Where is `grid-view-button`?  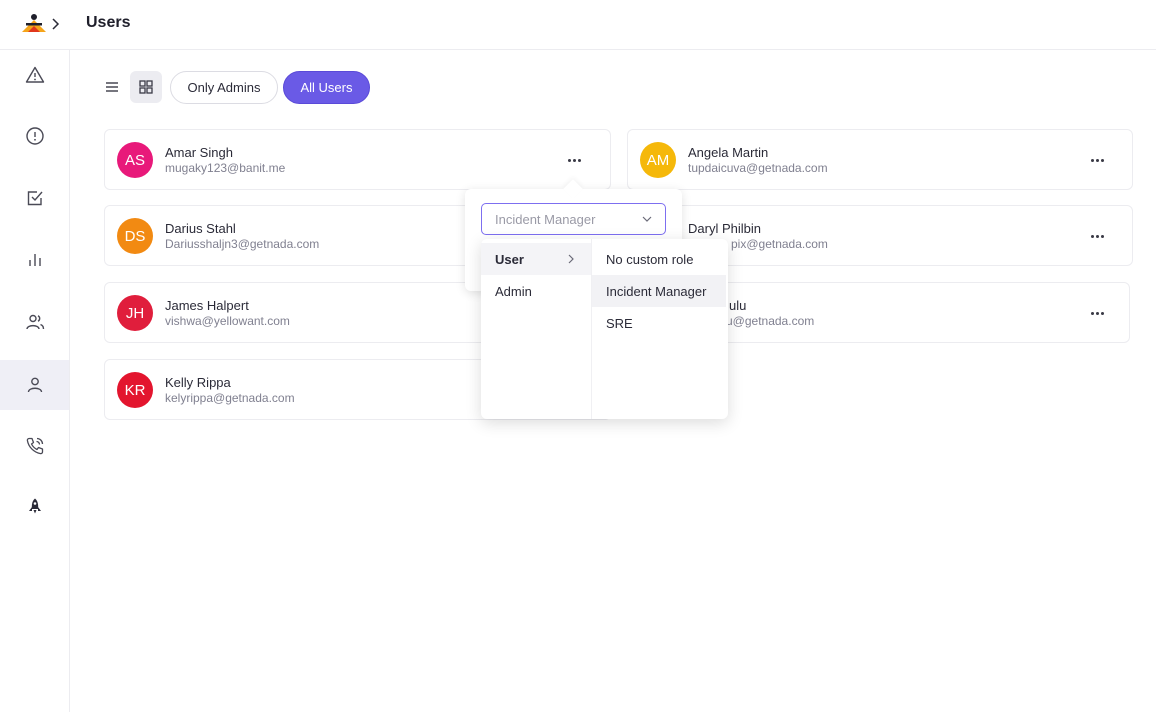 grid-view-button is located at coordinates (146, 87).